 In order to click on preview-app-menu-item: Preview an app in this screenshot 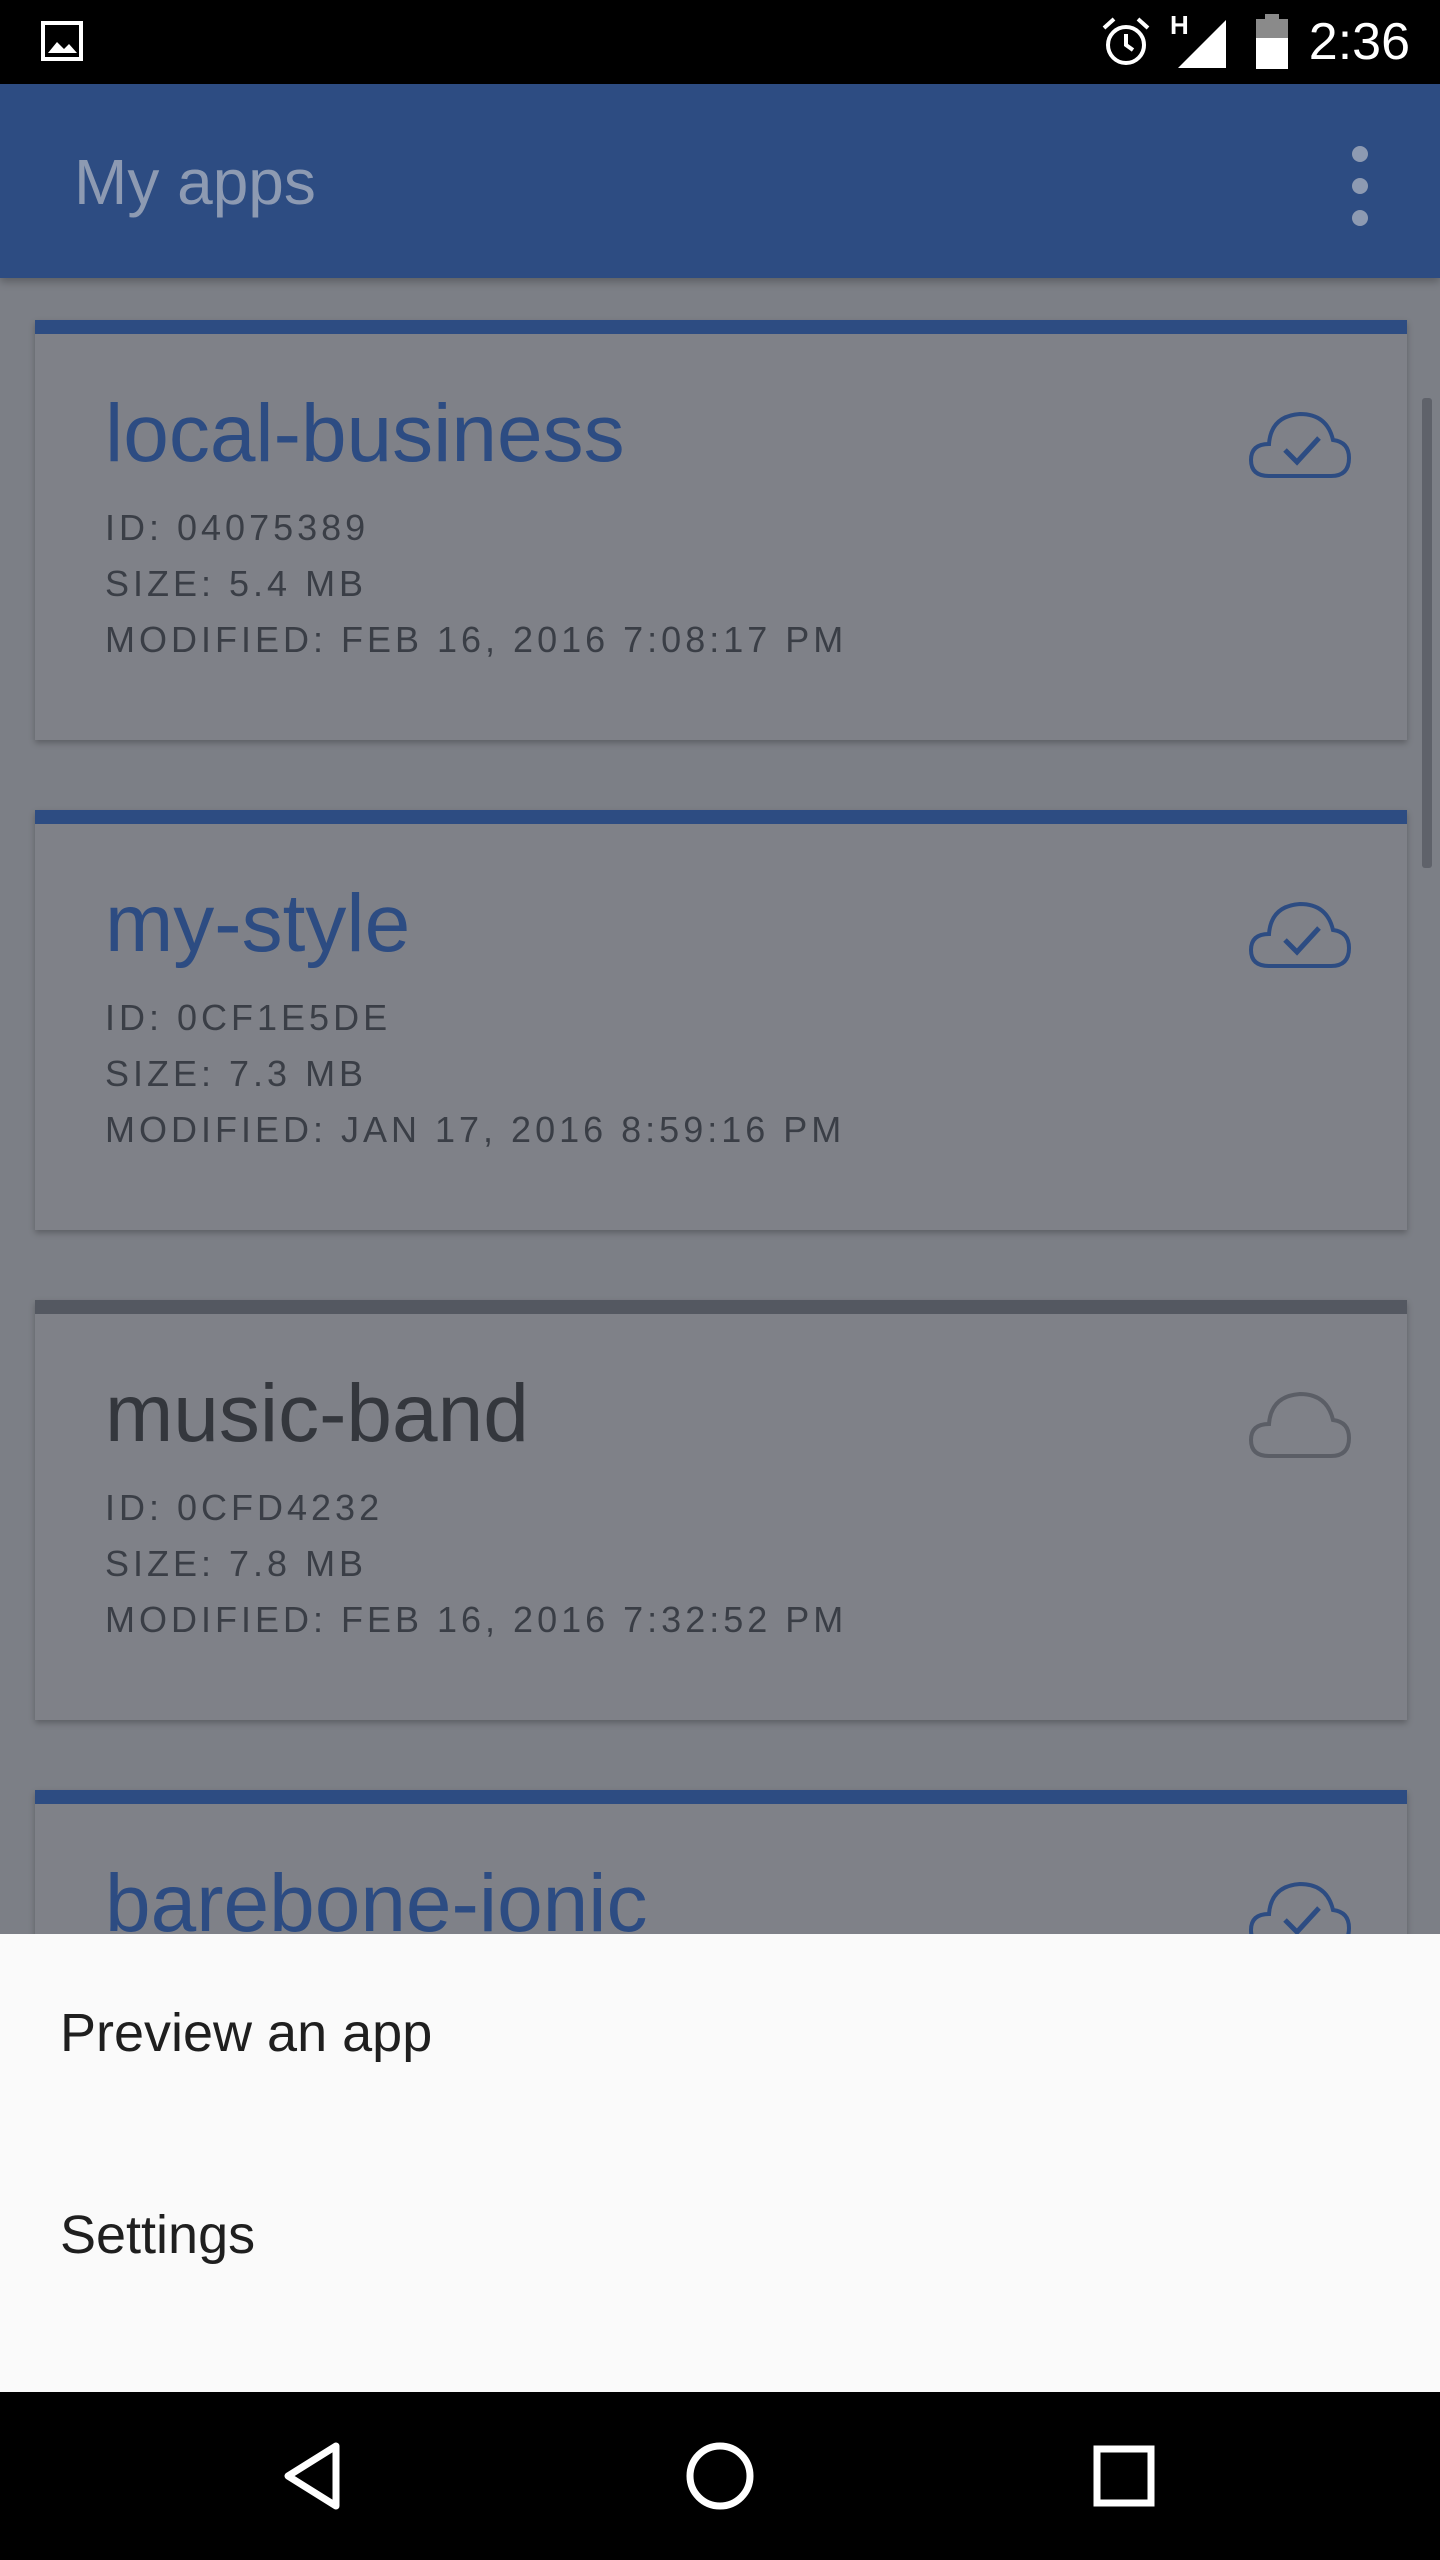, I will do `click(720, 2034)`.